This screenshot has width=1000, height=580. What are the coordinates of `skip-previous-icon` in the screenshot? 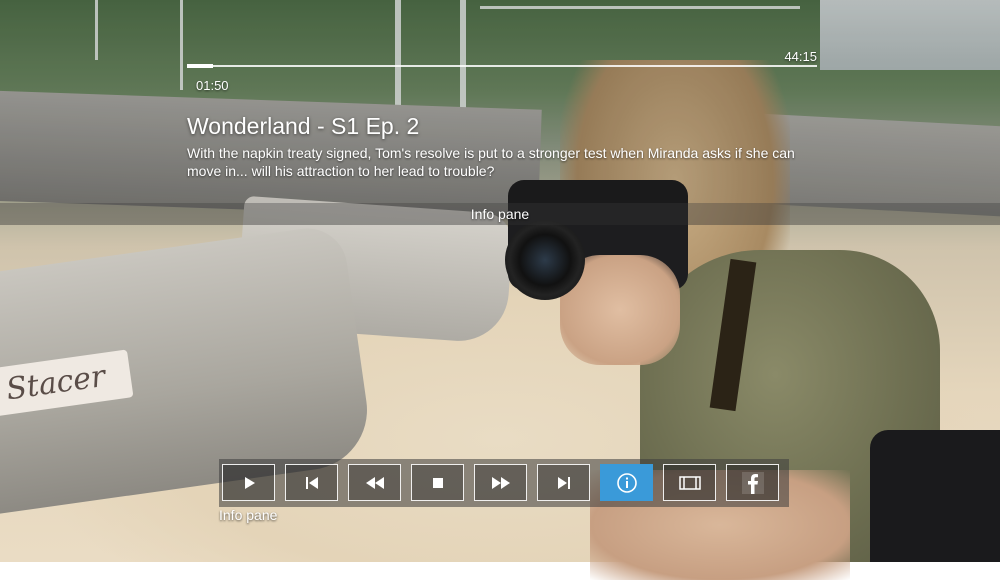 It's located at (311, 482).